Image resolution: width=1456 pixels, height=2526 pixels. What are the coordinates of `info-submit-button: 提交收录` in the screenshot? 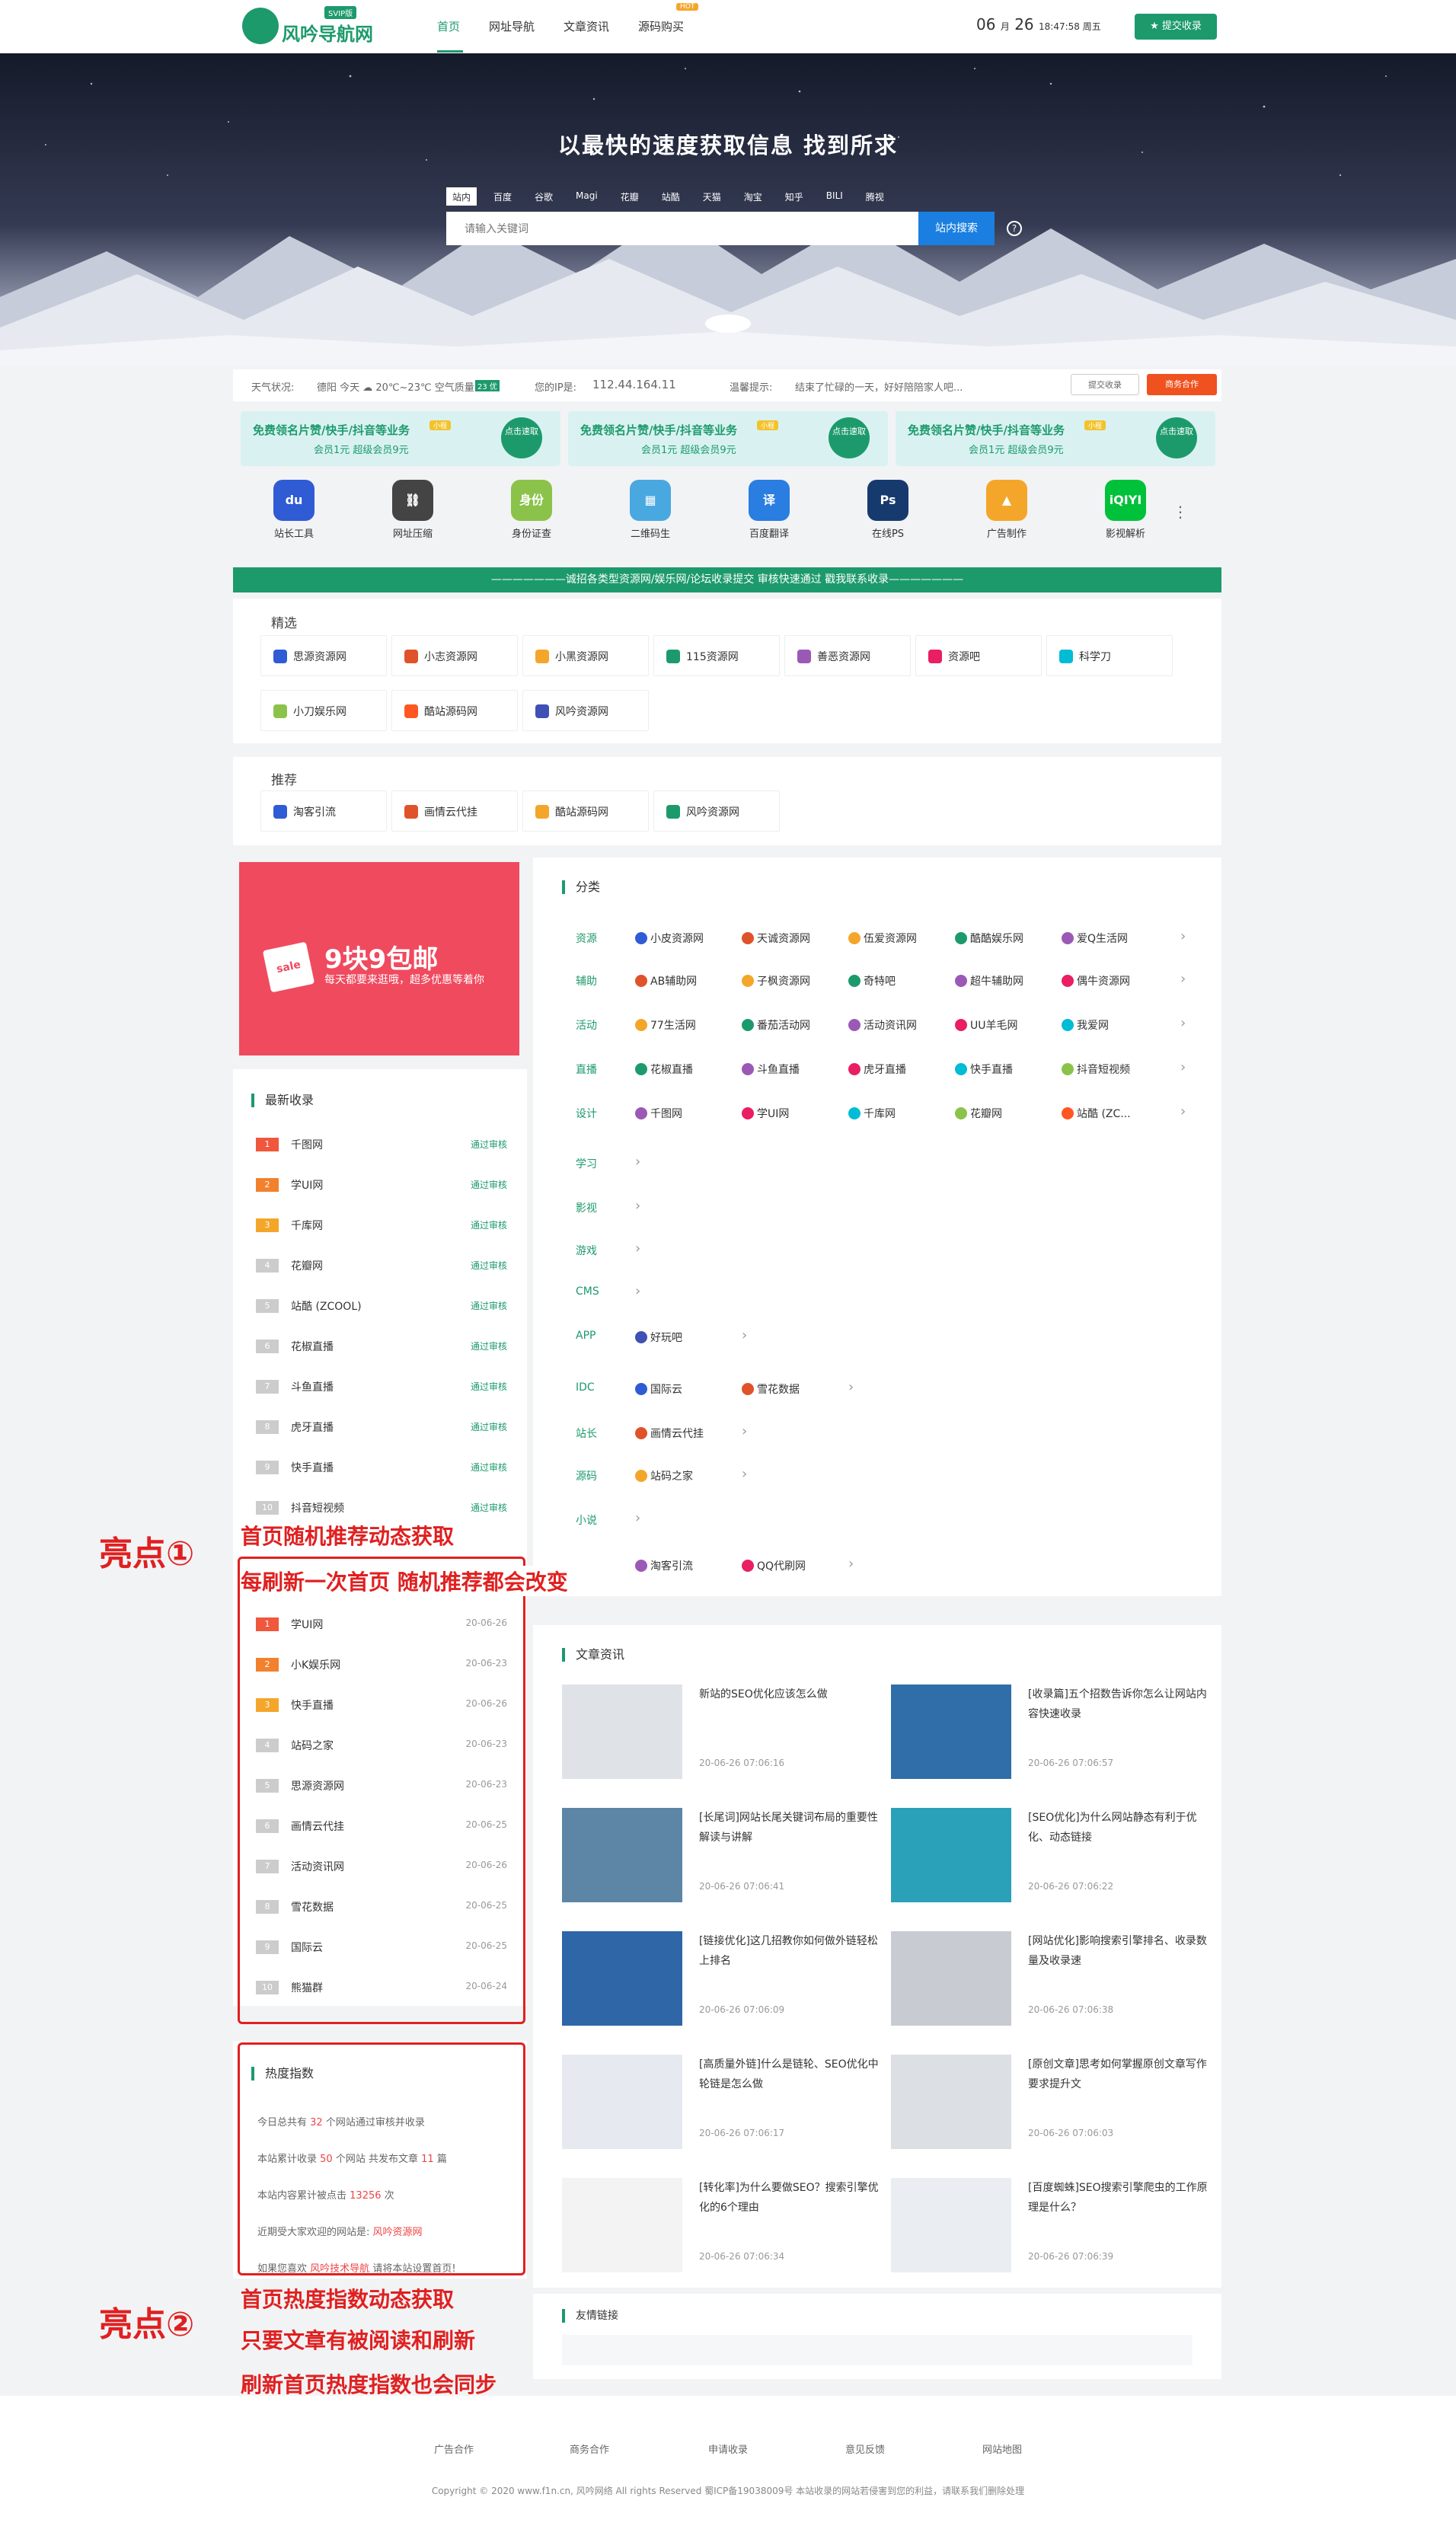 It's located at (1105, 384).